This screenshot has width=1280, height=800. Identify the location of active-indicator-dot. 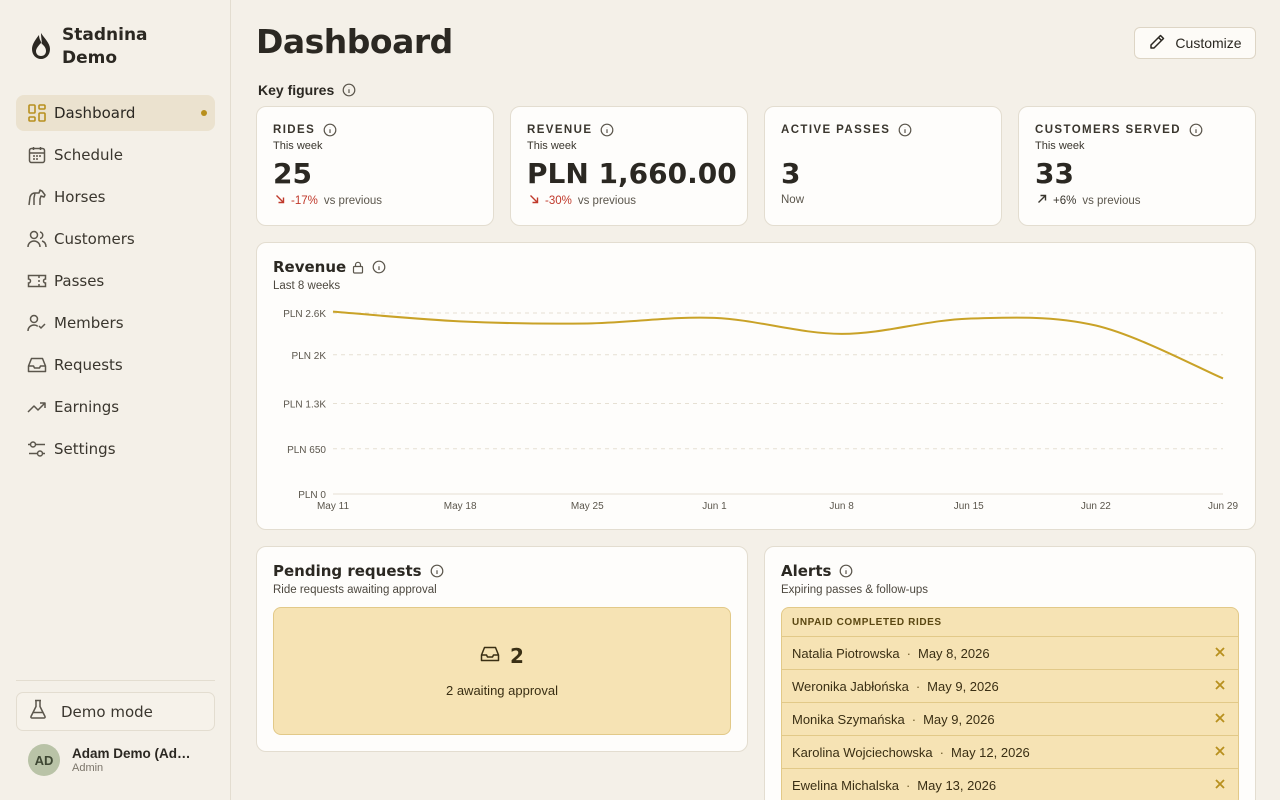
(204, 113).